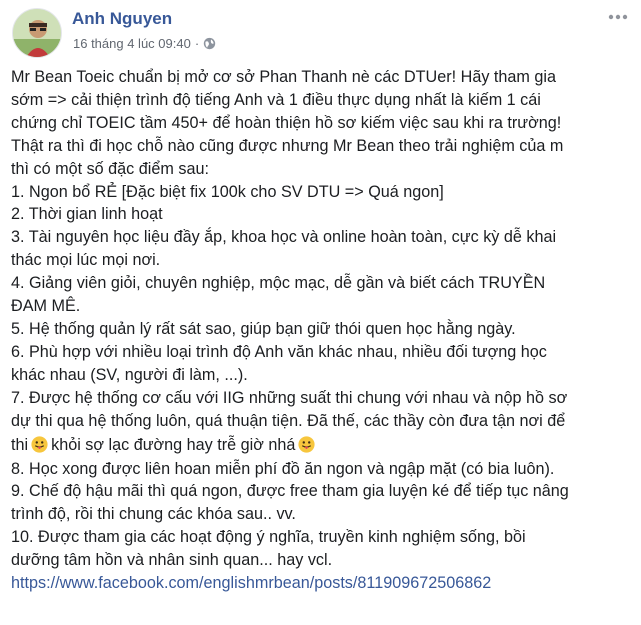 The image size is (641, 625). I want to click on post-meta: 16 tháng 4 lúc 09:40 ·, so click(144, 43).